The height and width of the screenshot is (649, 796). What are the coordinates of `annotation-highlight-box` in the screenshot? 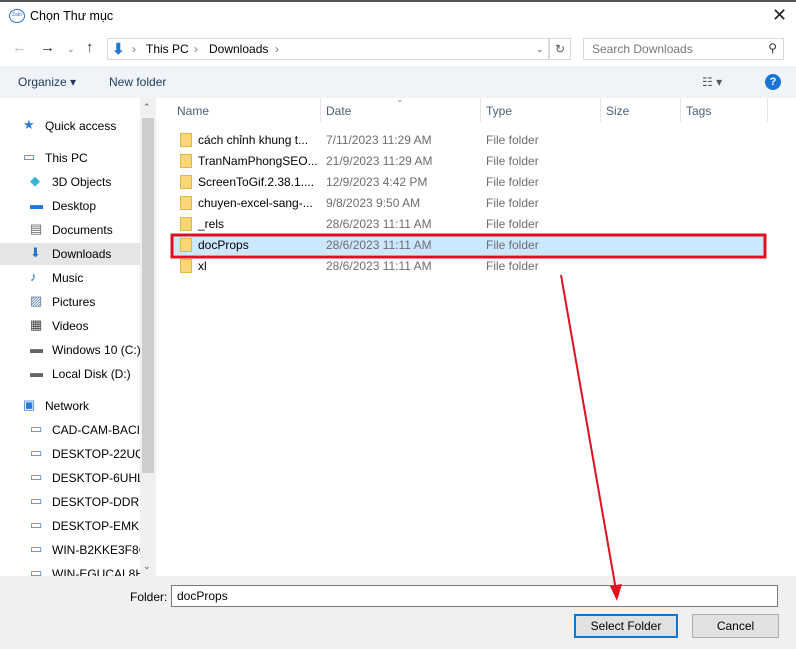 It's located at (468, 246).